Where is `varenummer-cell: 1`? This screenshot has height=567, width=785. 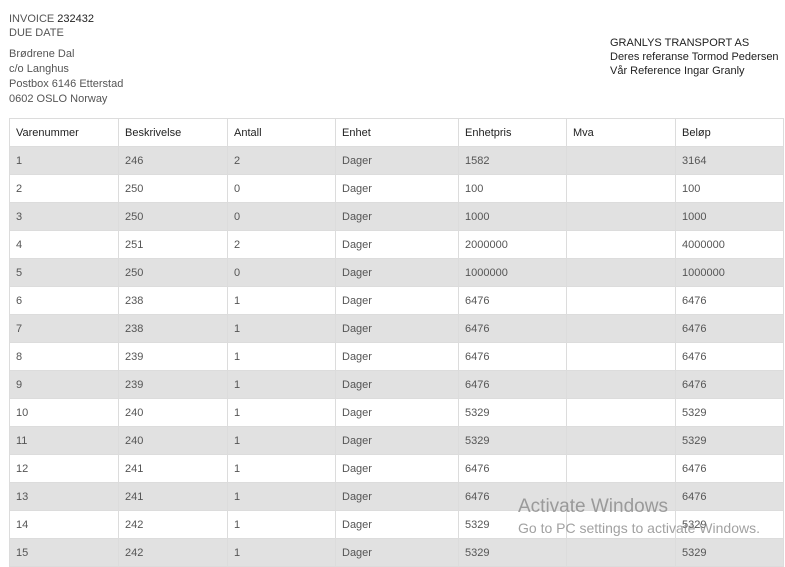
varenummer-cell: 1 is located at coordinates (64, 160).